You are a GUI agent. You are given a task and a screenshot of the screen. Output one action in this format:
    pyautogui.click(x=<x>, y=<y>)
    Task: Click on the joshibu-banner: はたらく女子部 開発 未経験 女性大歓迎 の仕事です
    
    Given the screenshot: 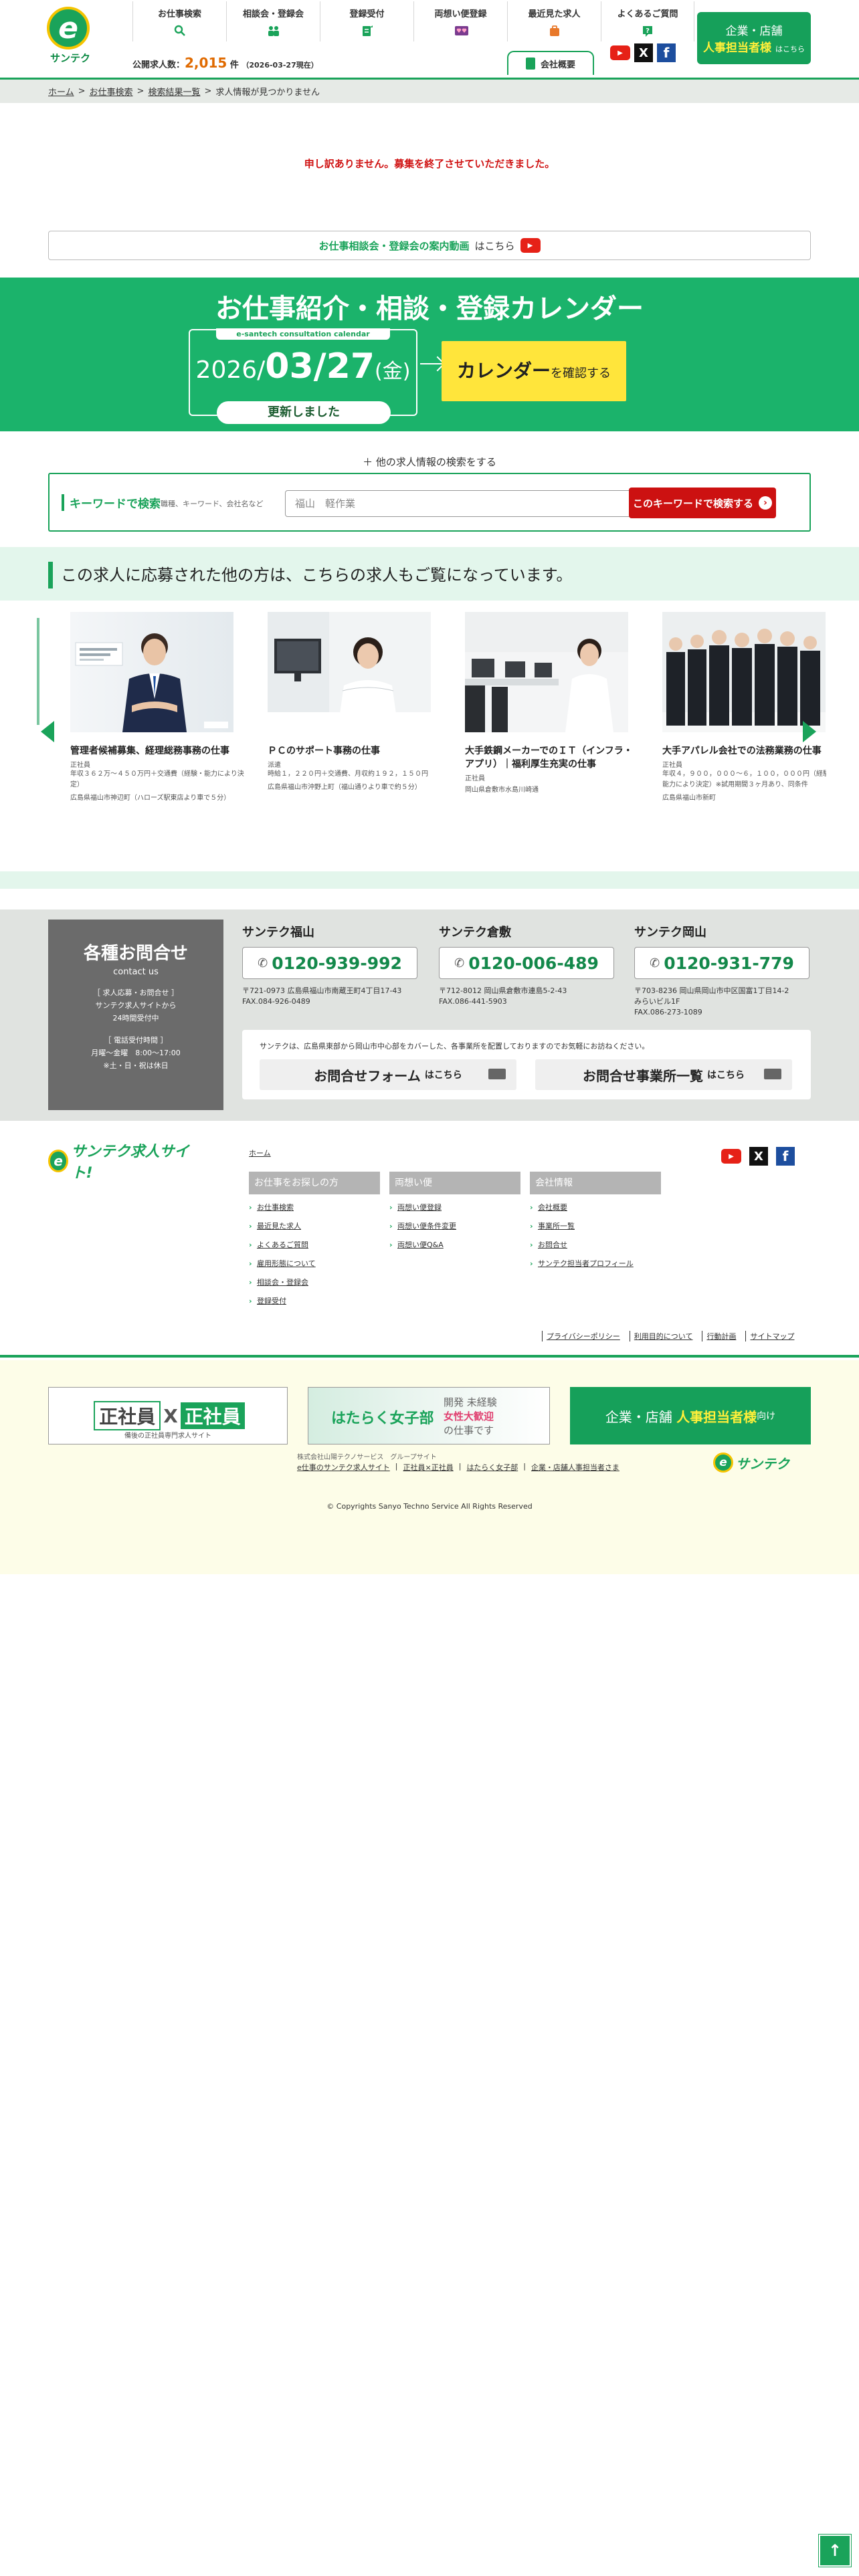 What is the action you would take?
    pyautogui.click(x=429, y=1415)
    